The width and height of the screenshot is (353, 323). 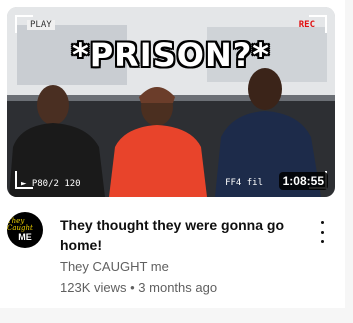 I want to click on view-count: 123K views, so click(x=93, y=287).